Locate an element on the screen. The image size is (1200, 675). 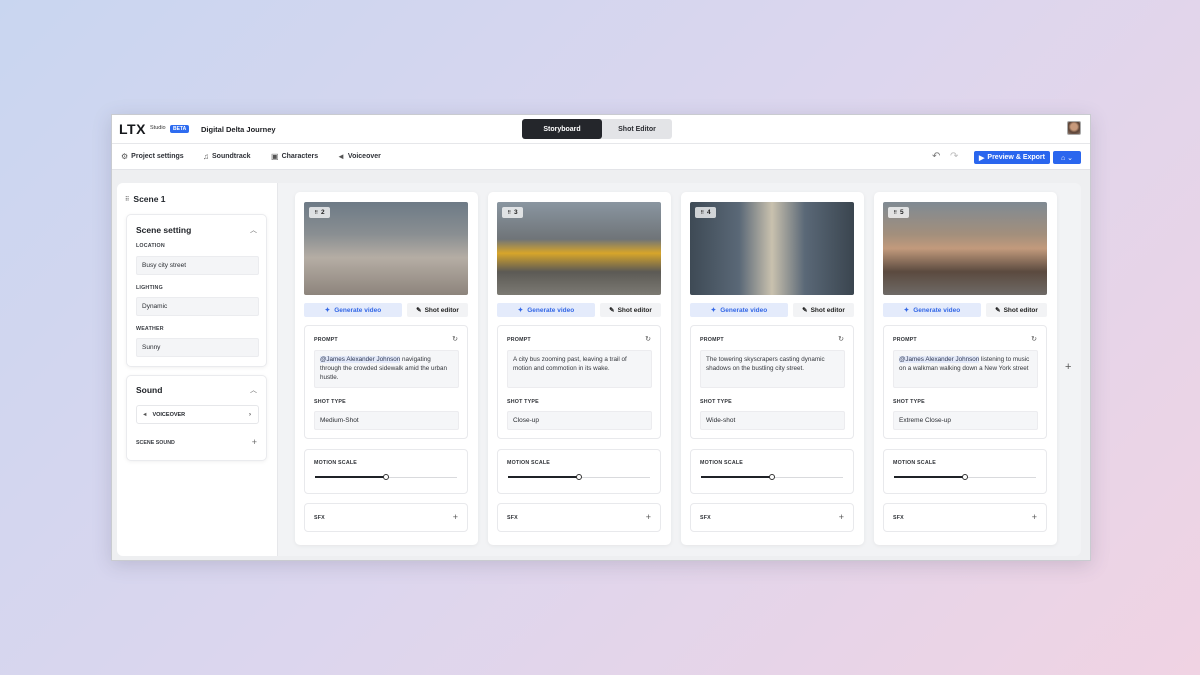
voiceover-row-label: VOICEOVER is located at coordinates (169, 414).